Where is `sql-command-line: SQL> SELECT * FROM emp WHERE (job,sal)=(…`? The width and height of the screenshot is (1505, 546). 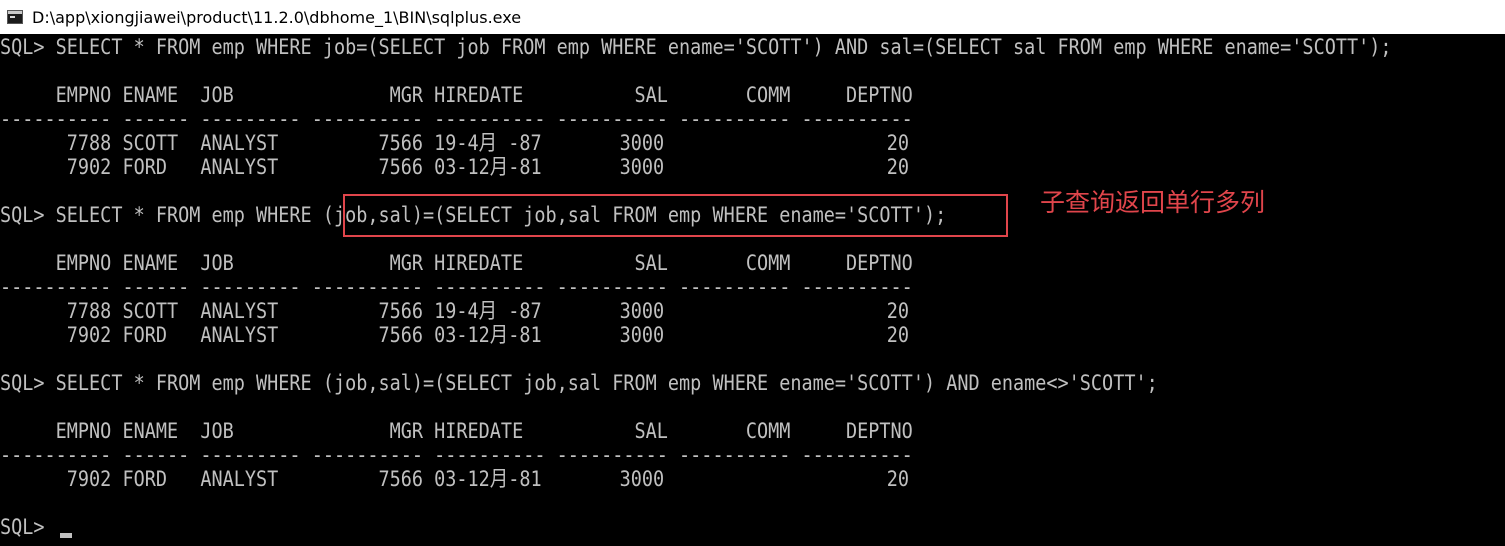
sql-command-line: SQL> SELECT * FROM emp WHERE (job,sal)=(… is located at coordinates (579, 383).